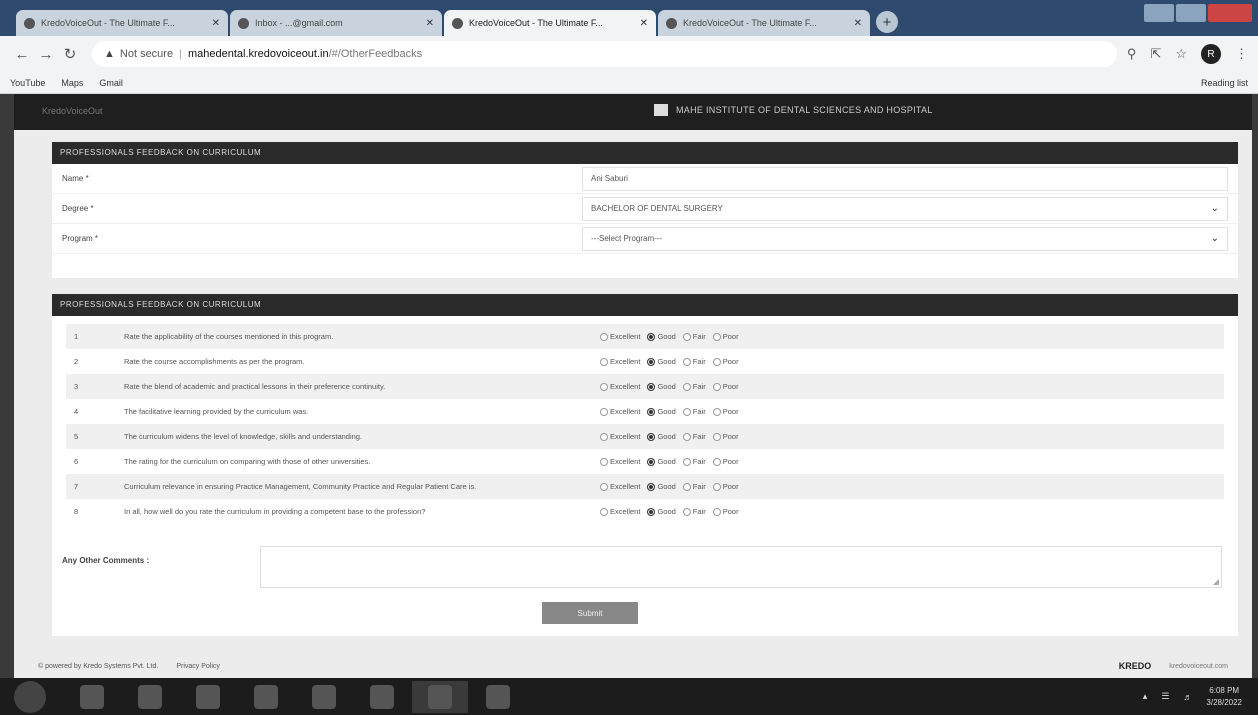  I want to click on browser-tab: Inbox - ...@gmail.com ✕, so click(336, 23).